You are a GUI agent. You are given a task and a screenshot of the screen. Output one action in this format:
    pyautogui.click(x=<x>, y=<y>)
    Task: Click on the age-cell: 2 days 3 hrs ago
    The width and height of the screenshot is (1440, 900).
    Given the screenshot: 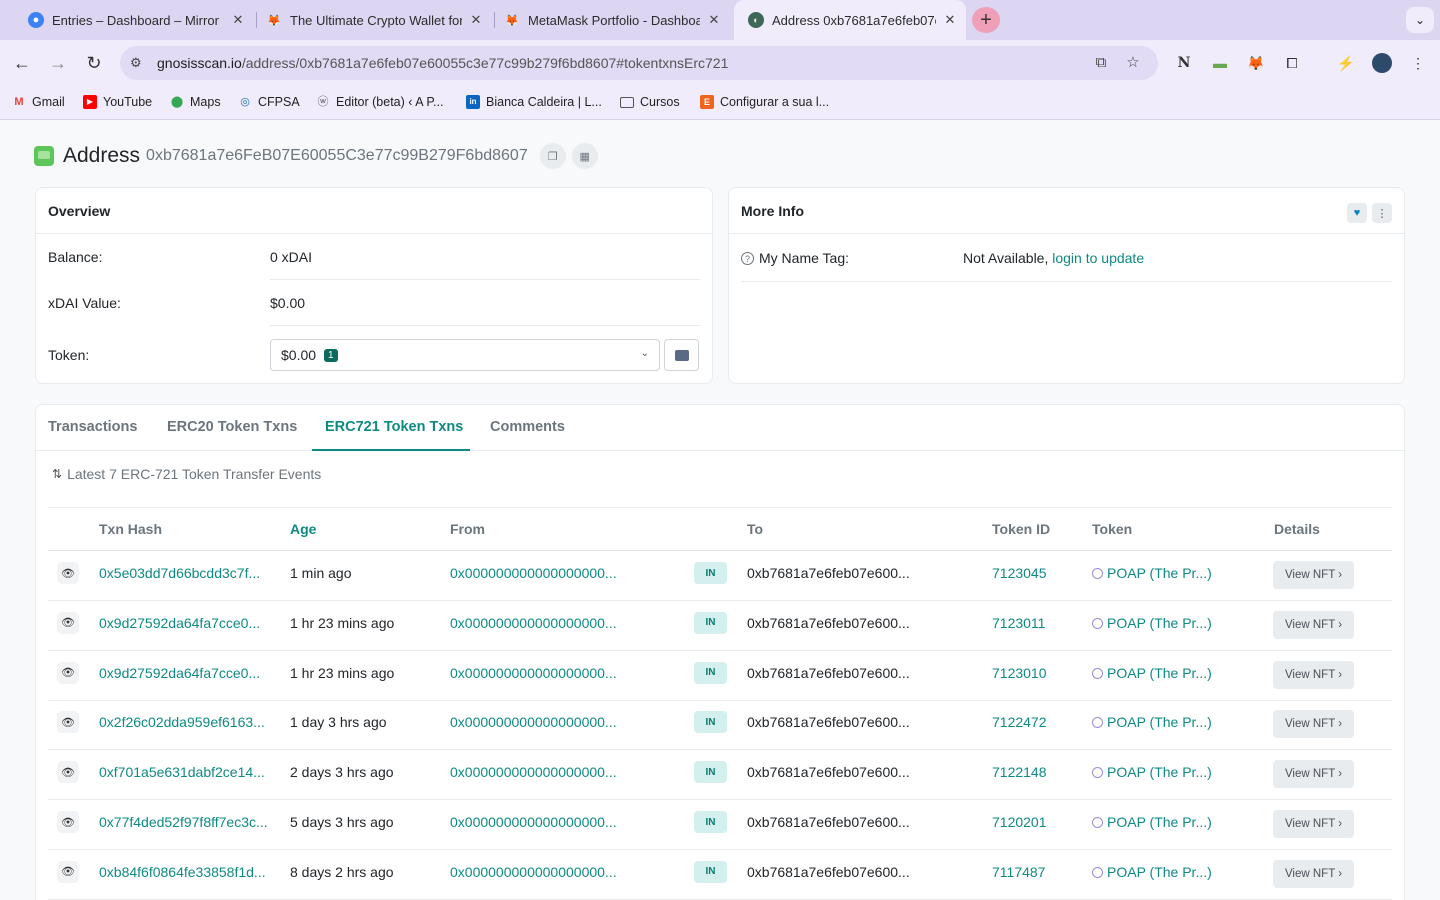 What is the action you would take?
    pyautogui.click(x=342, y=772)
    